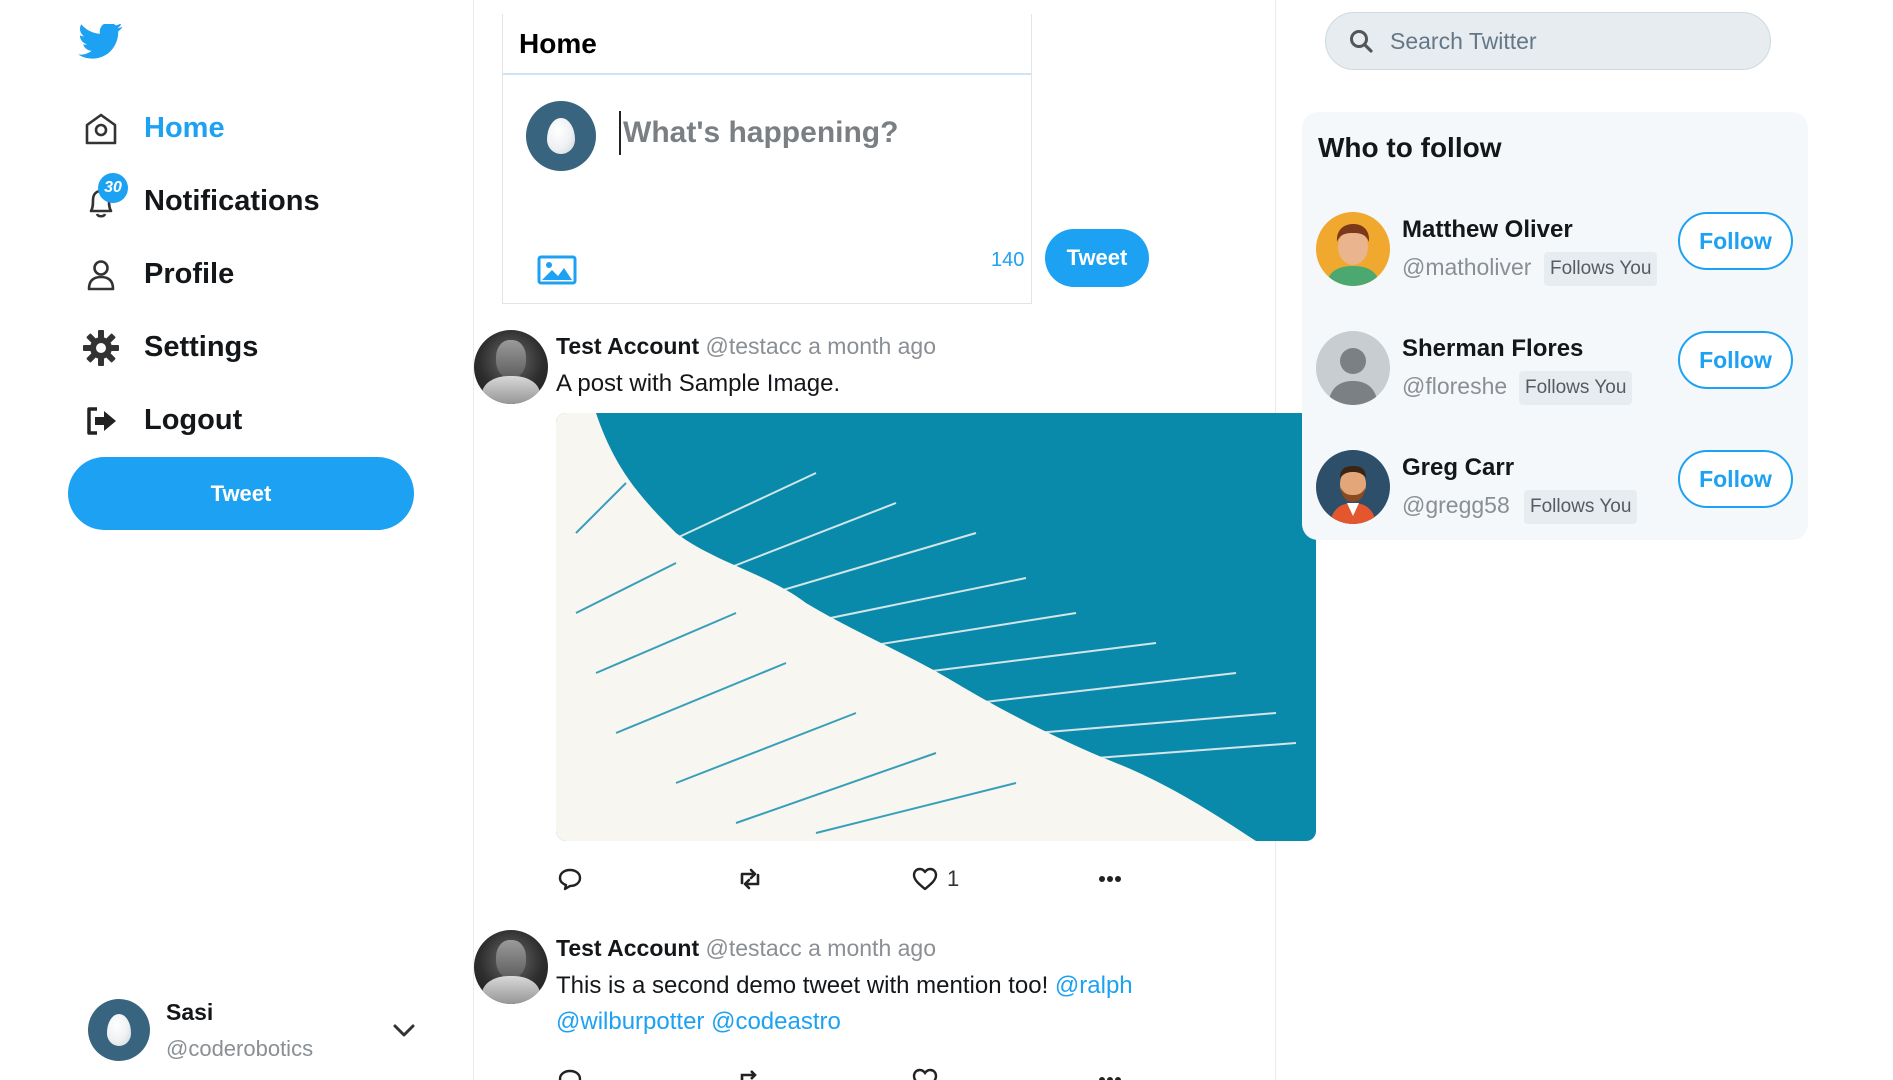 The height and width of the screenshot is (1080, 1893). I want to click on compose-card: Home 140, so click(767, 159).